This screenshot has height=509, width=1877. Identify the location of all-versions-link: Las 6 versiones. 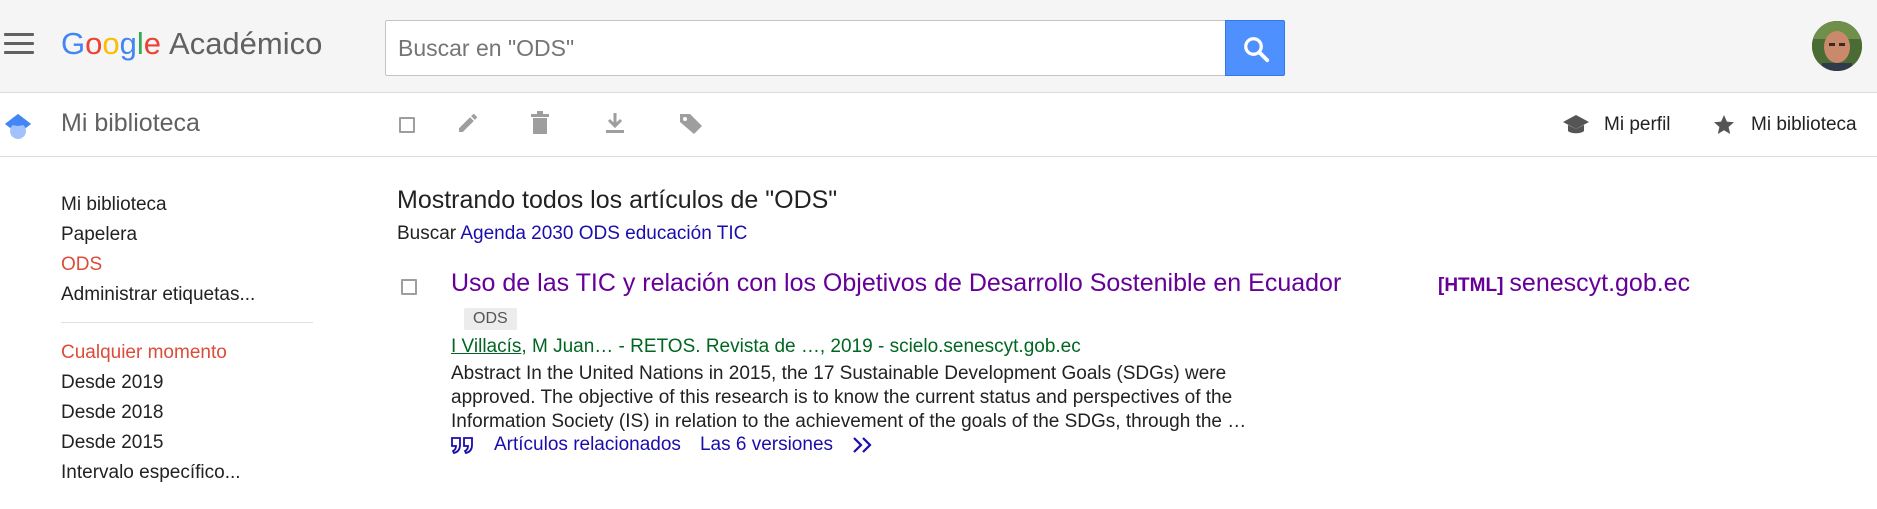
(766, 445).